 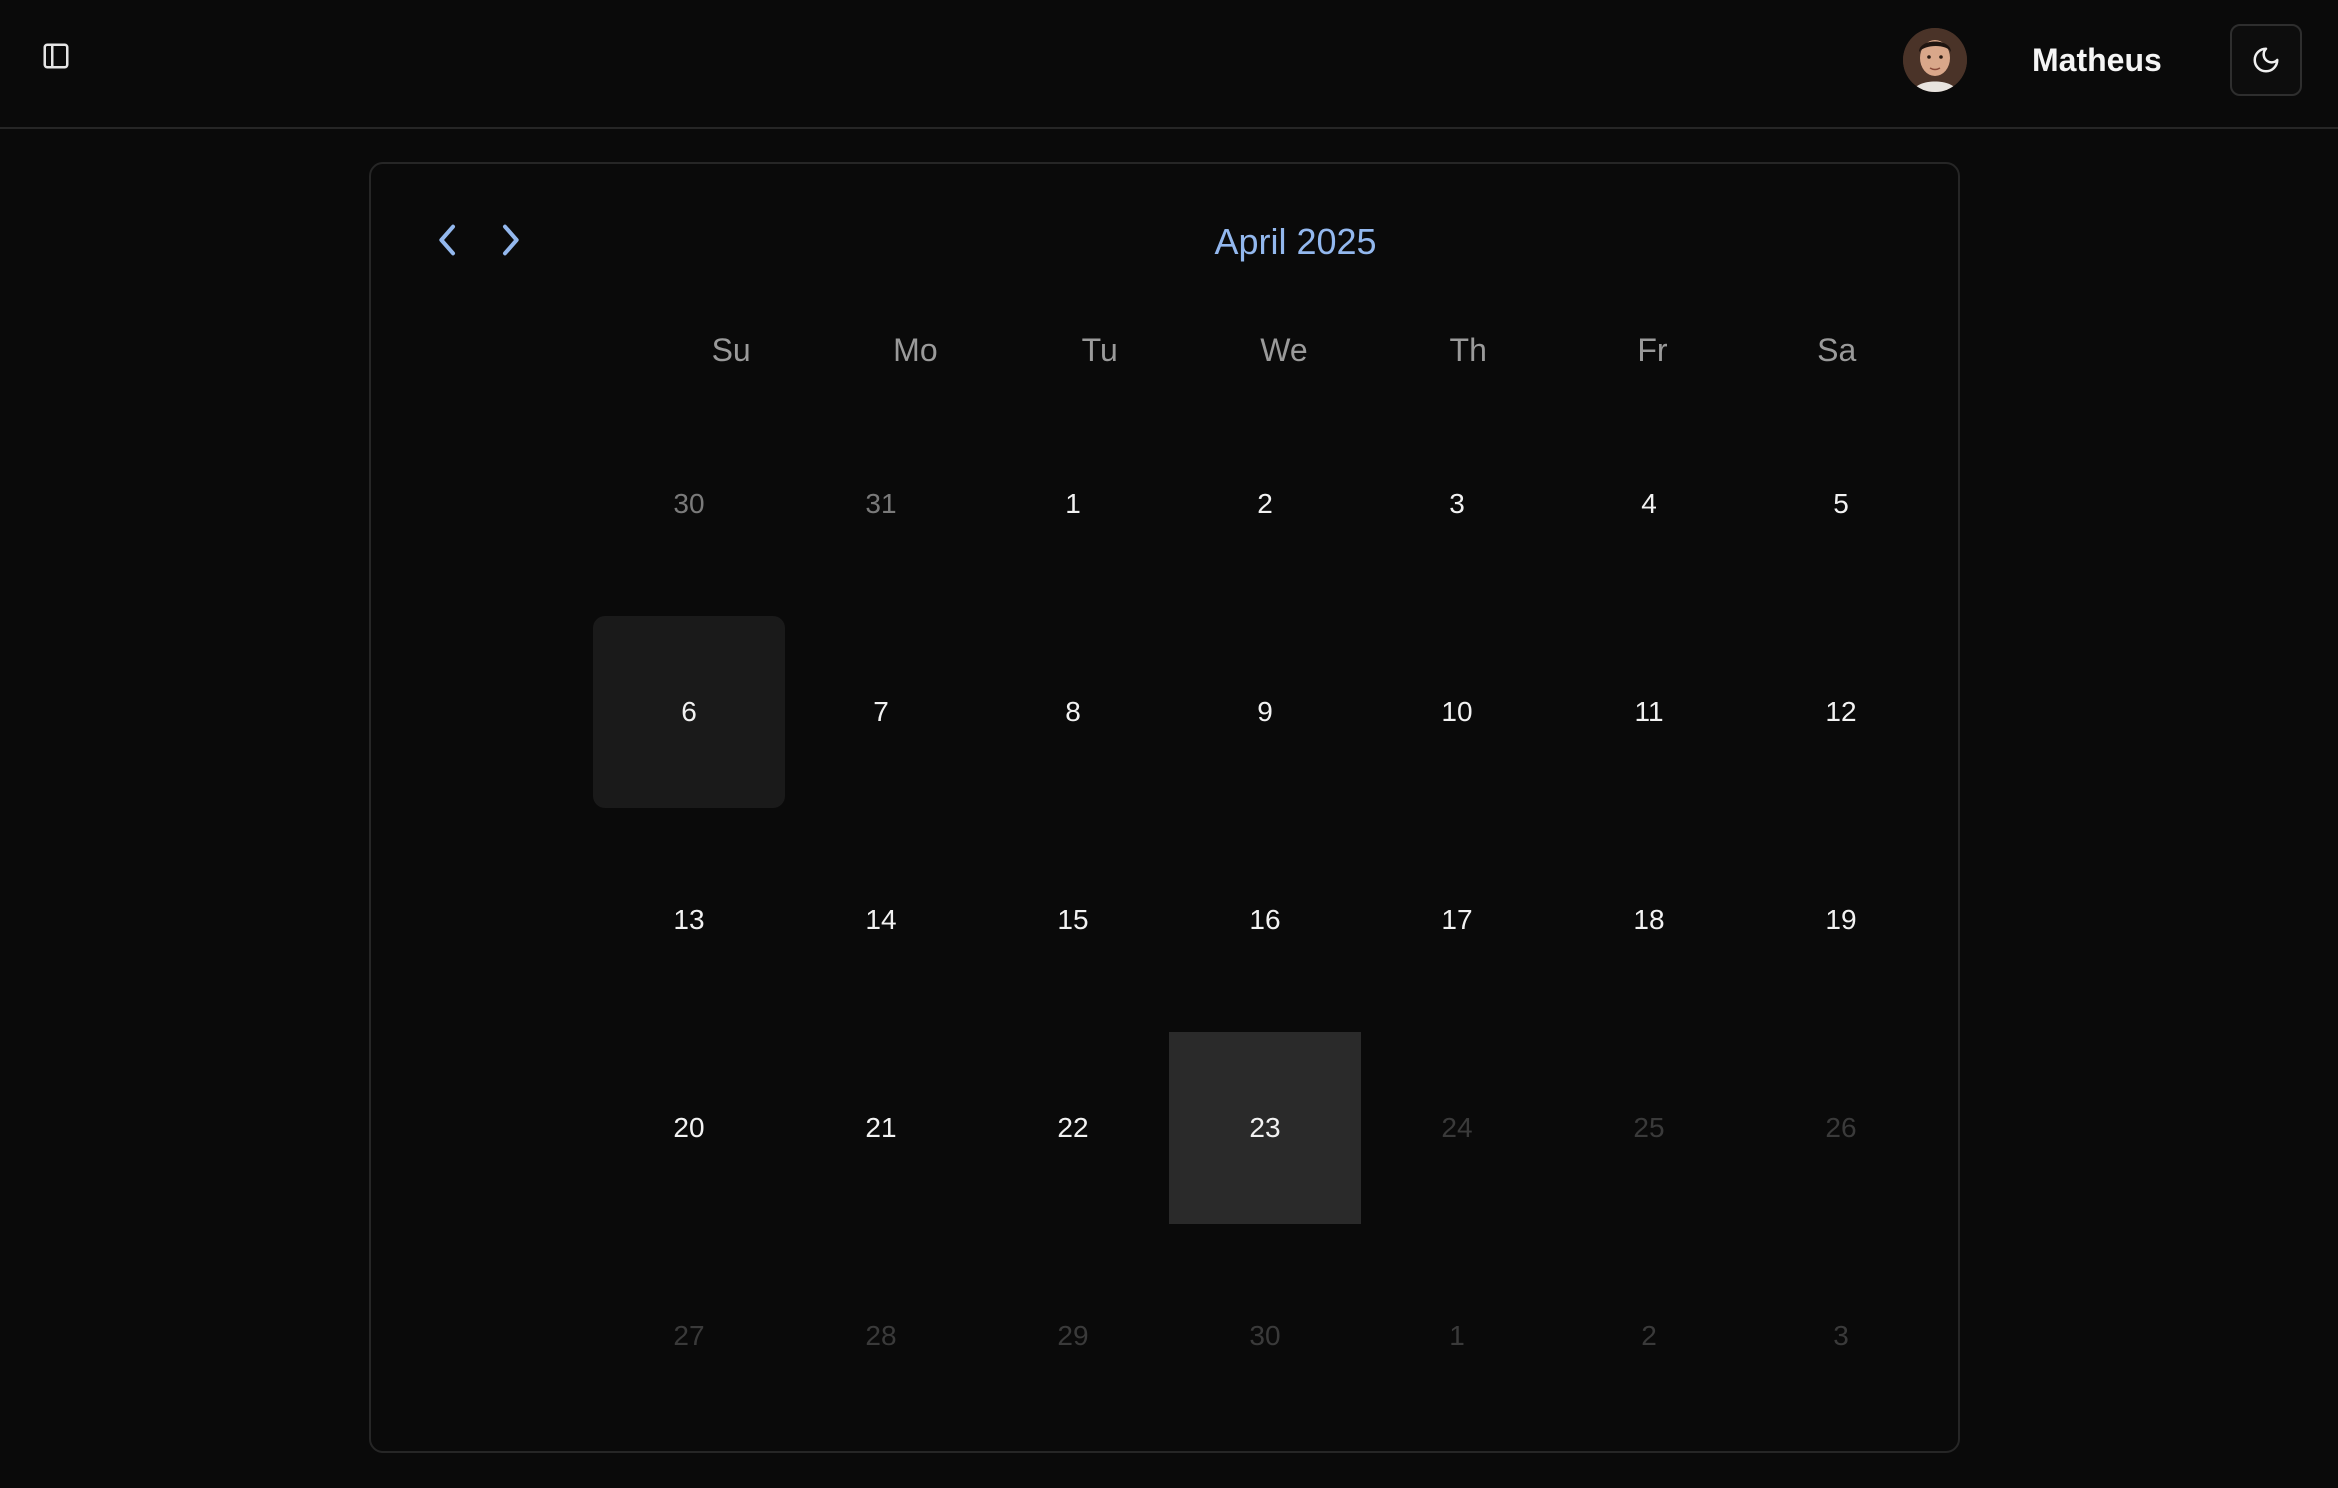 What do you see at coordinates (915, 350) in the screenshot?
I see `weekday-label: Mo` at bounding box center [915, 350].